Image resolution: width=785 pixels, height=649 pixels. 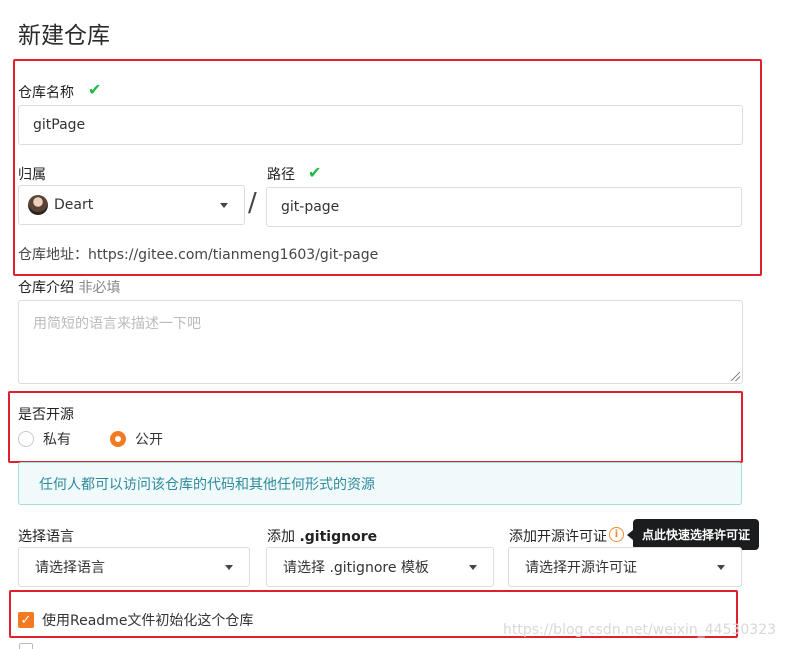 I want to click on gitignore-label-prefix: 添加, so click(x=283, y=537).